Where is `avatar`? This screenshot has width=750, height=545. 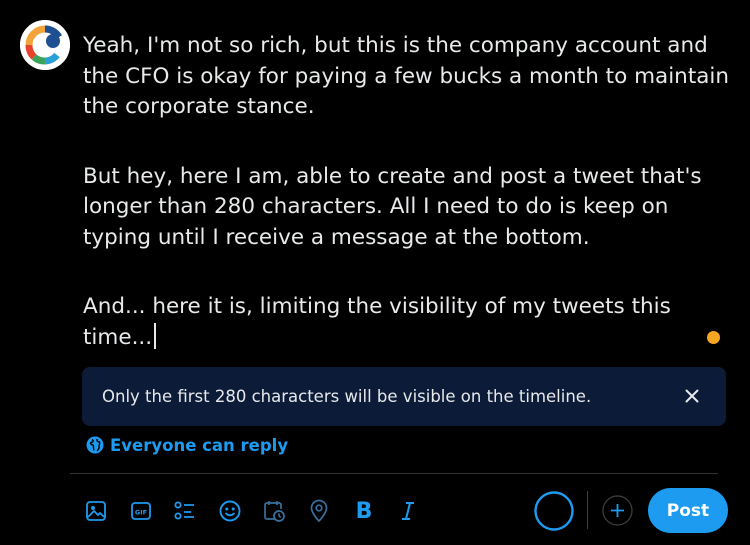 avatar is located at coordinates (45, 45).